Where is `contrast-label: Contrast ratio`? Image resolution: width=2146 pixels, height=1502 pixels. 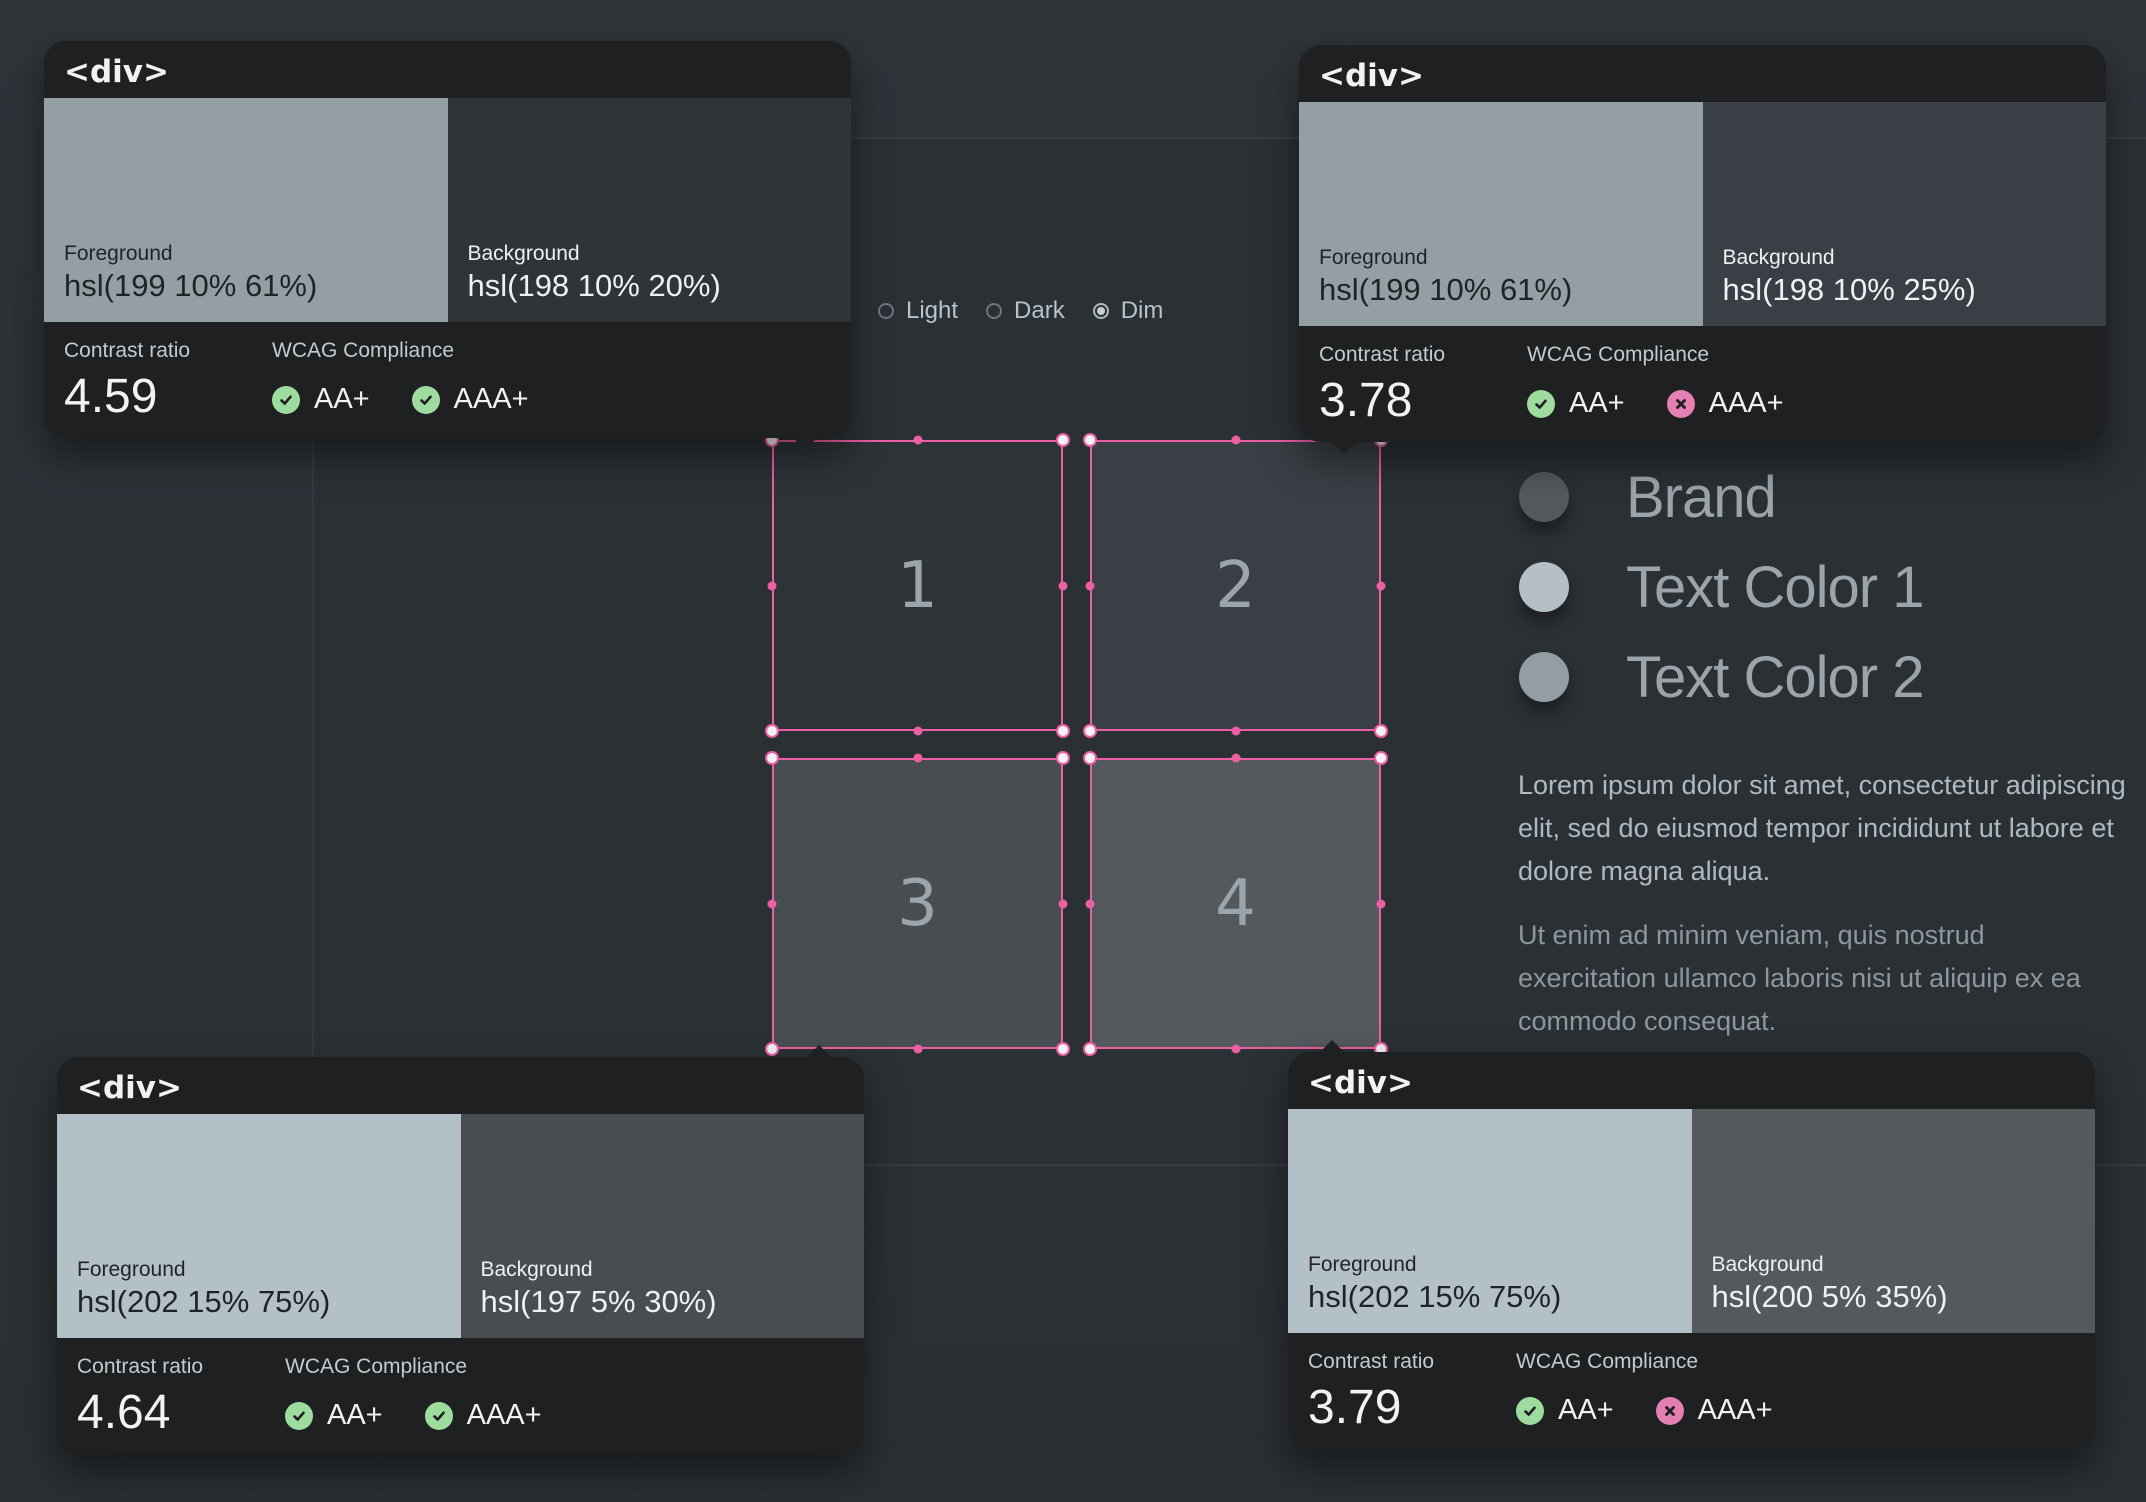 contrast-label: Contrast ratio is located at coordinates (140, 1366).